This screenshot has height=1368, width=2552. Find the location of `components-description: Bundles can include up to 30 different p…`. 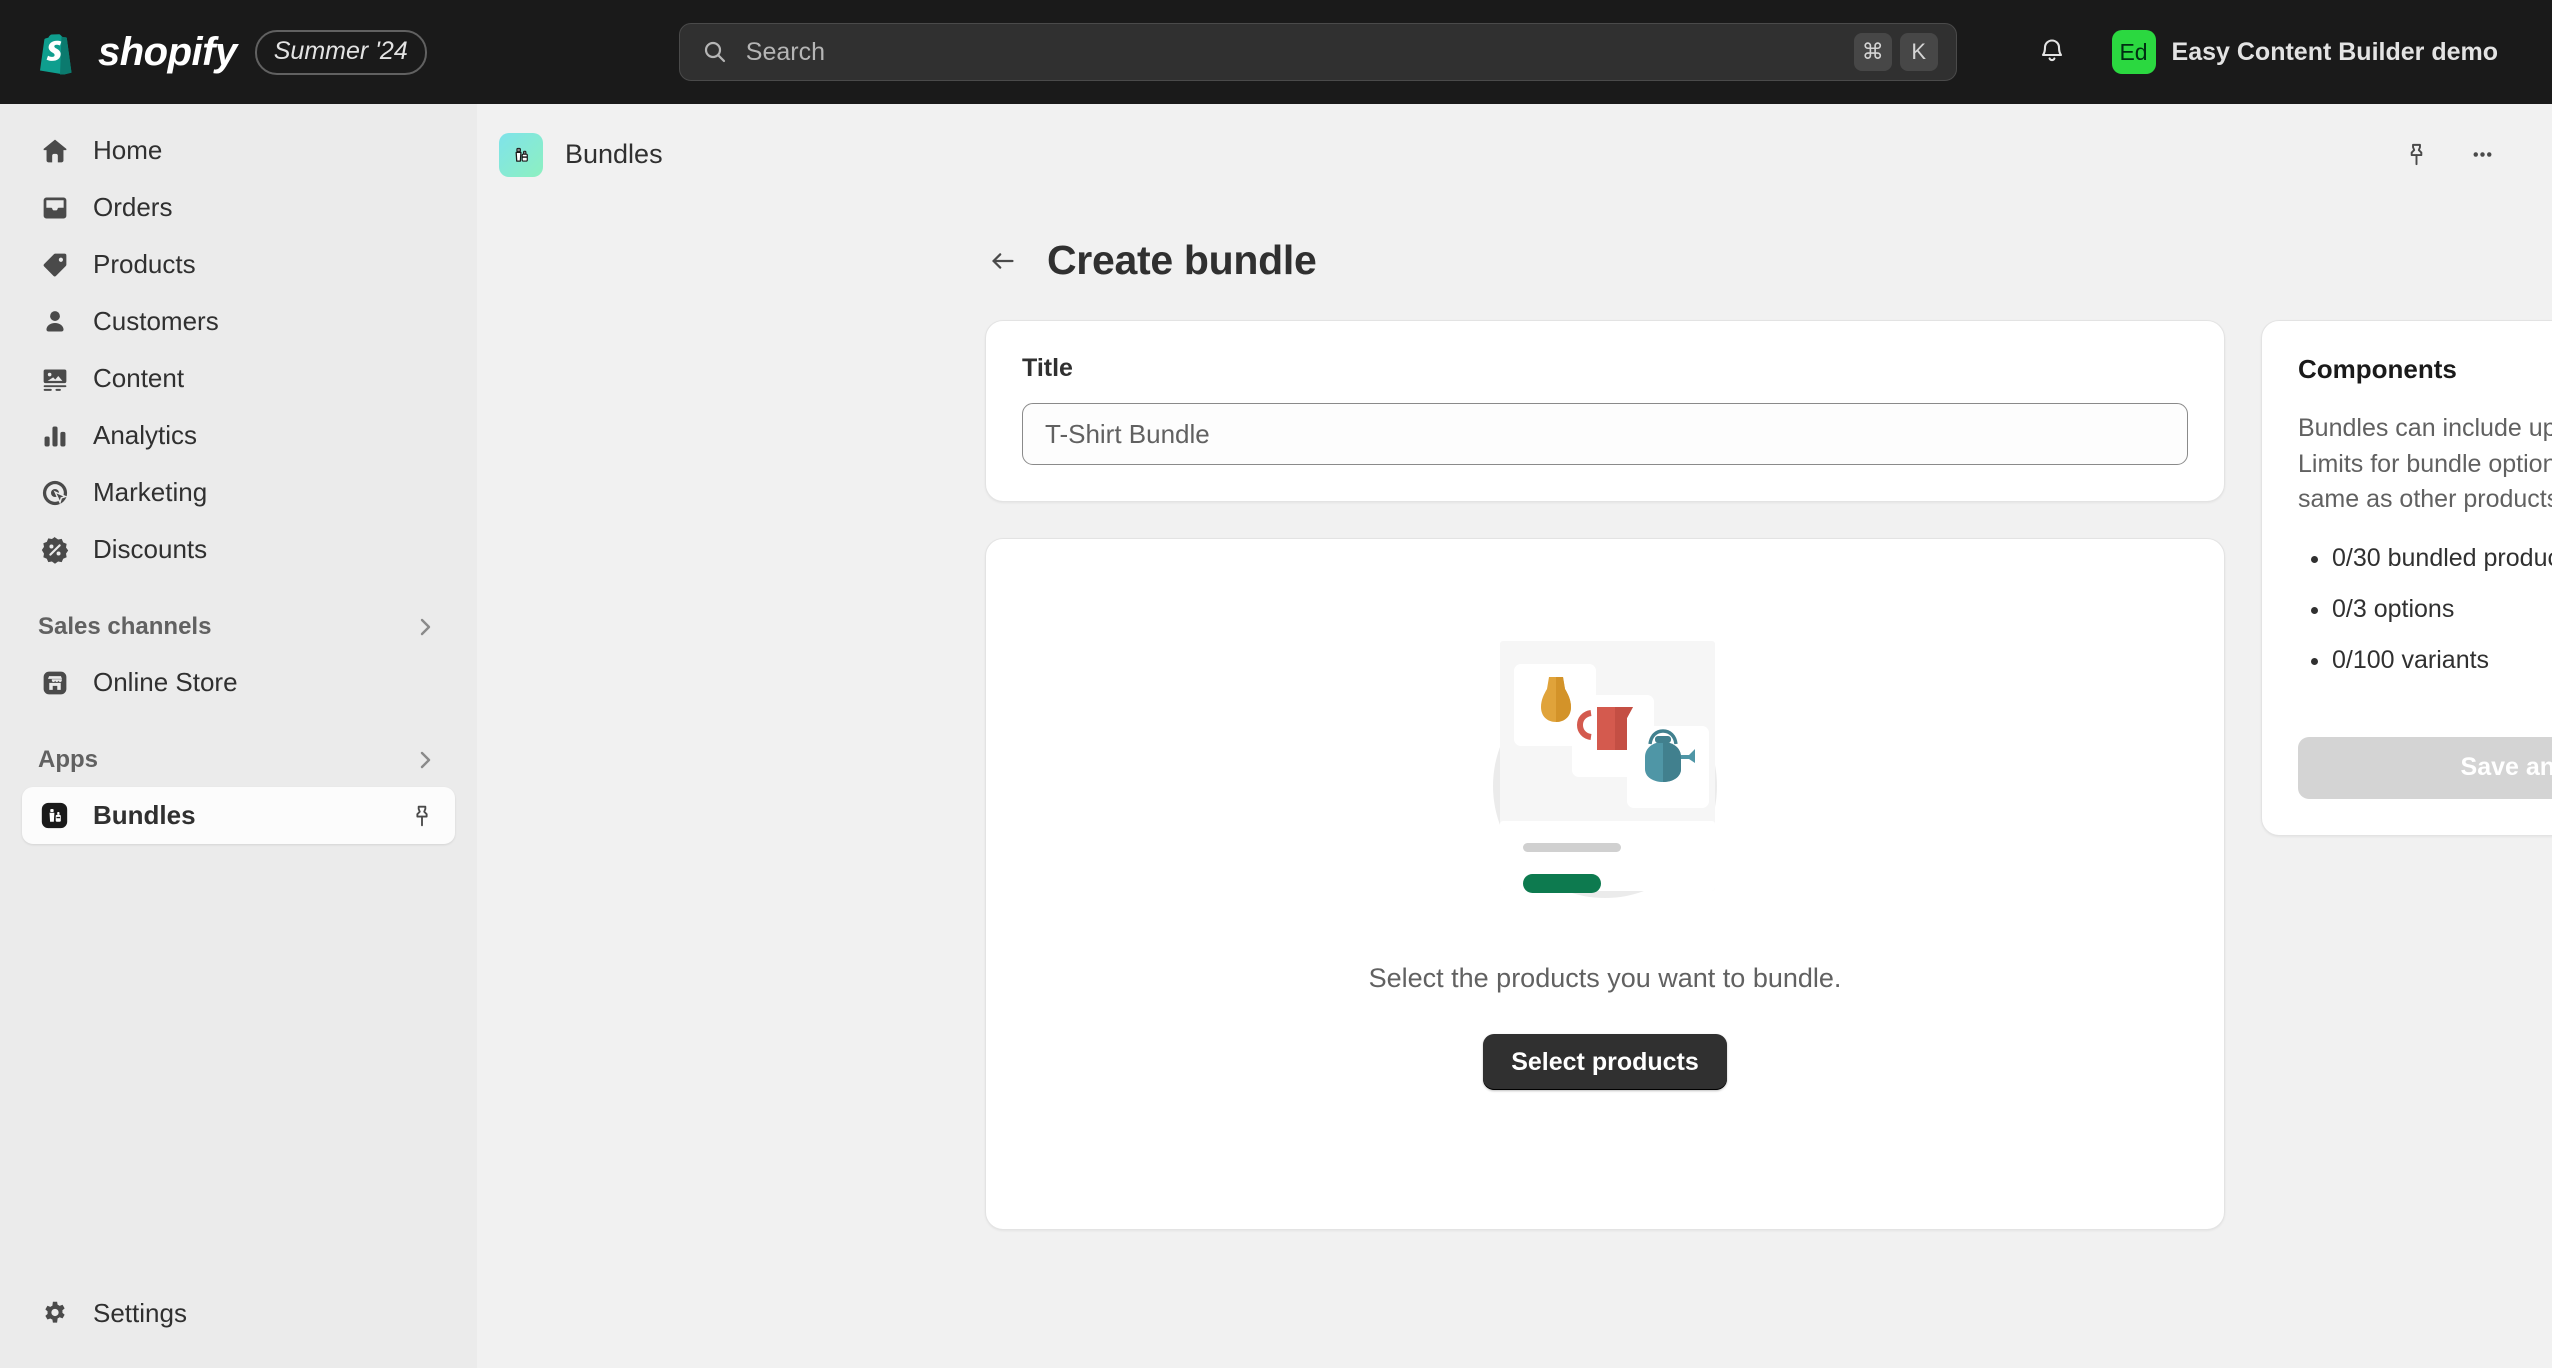

components-description: Bundles can include up to 30 different p… is located at coordinates (2425, 463).